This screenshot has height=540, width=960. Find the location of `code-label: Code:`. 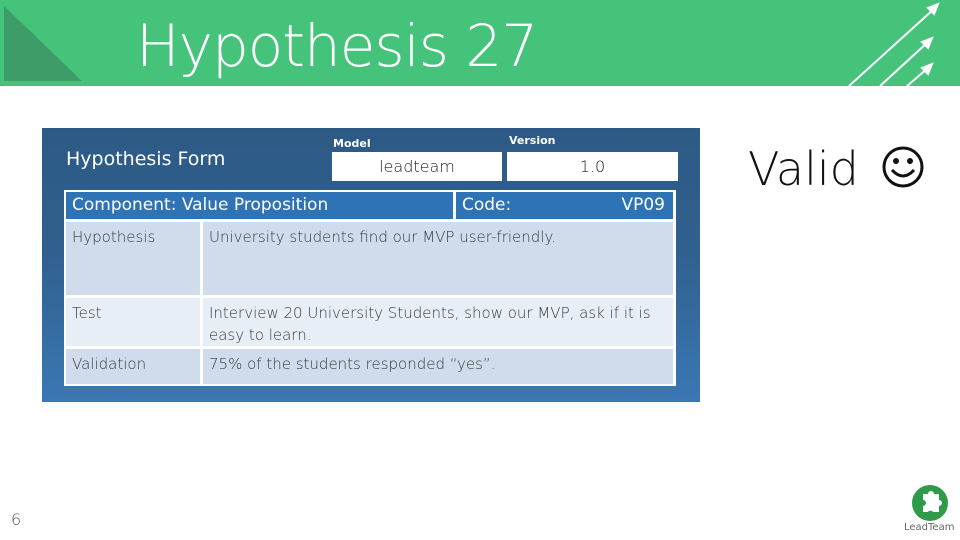

code-label: Code: is located at coordinates (487, 205).